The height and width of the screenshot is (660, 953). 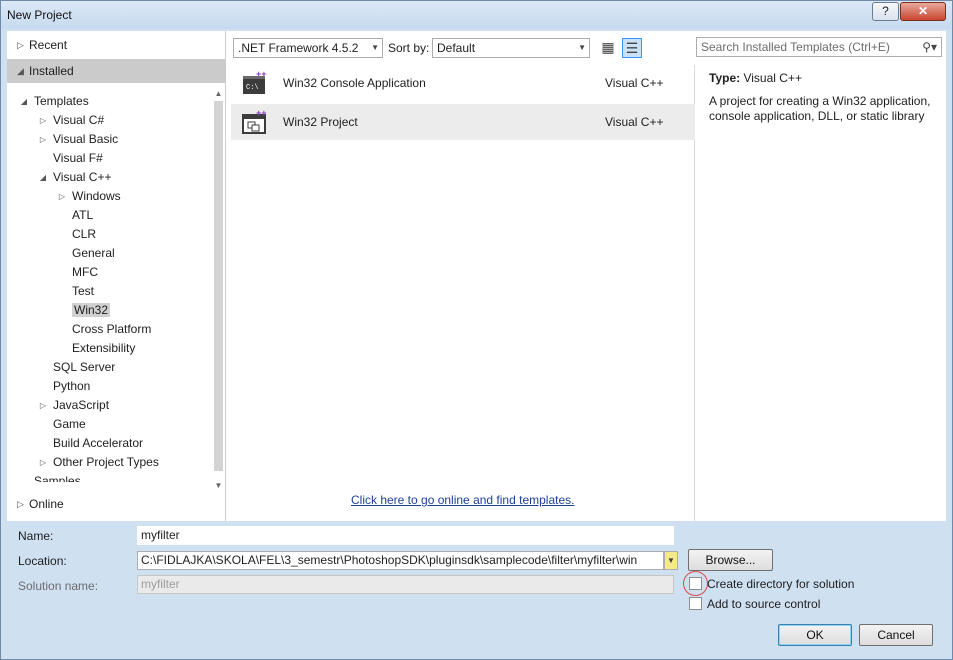 What do you see at coordinates (320, 122) in the screenshot?
I see `template-name: Win32 Project` at bounding box center [320, 122].